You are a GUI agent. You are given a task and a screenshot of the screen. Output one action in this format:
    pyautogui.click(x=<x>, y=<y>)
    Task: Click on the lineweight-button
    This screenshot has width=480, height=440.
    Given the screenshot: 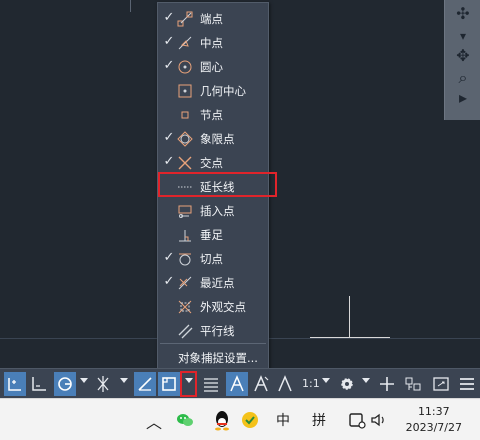 What is the action you would take?
    pyautogui.click(x=211, y=384)
    